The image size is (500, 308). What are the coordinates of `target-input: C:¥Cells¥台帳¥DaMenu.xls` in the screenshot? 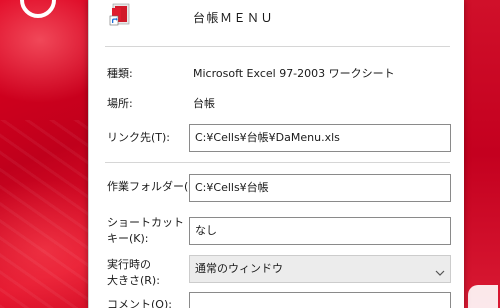 It's located at (320, 138).